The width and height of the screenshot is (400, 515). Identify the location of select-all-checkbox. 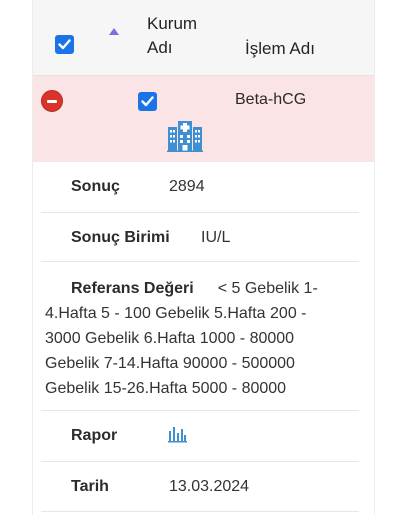
(64, 44).